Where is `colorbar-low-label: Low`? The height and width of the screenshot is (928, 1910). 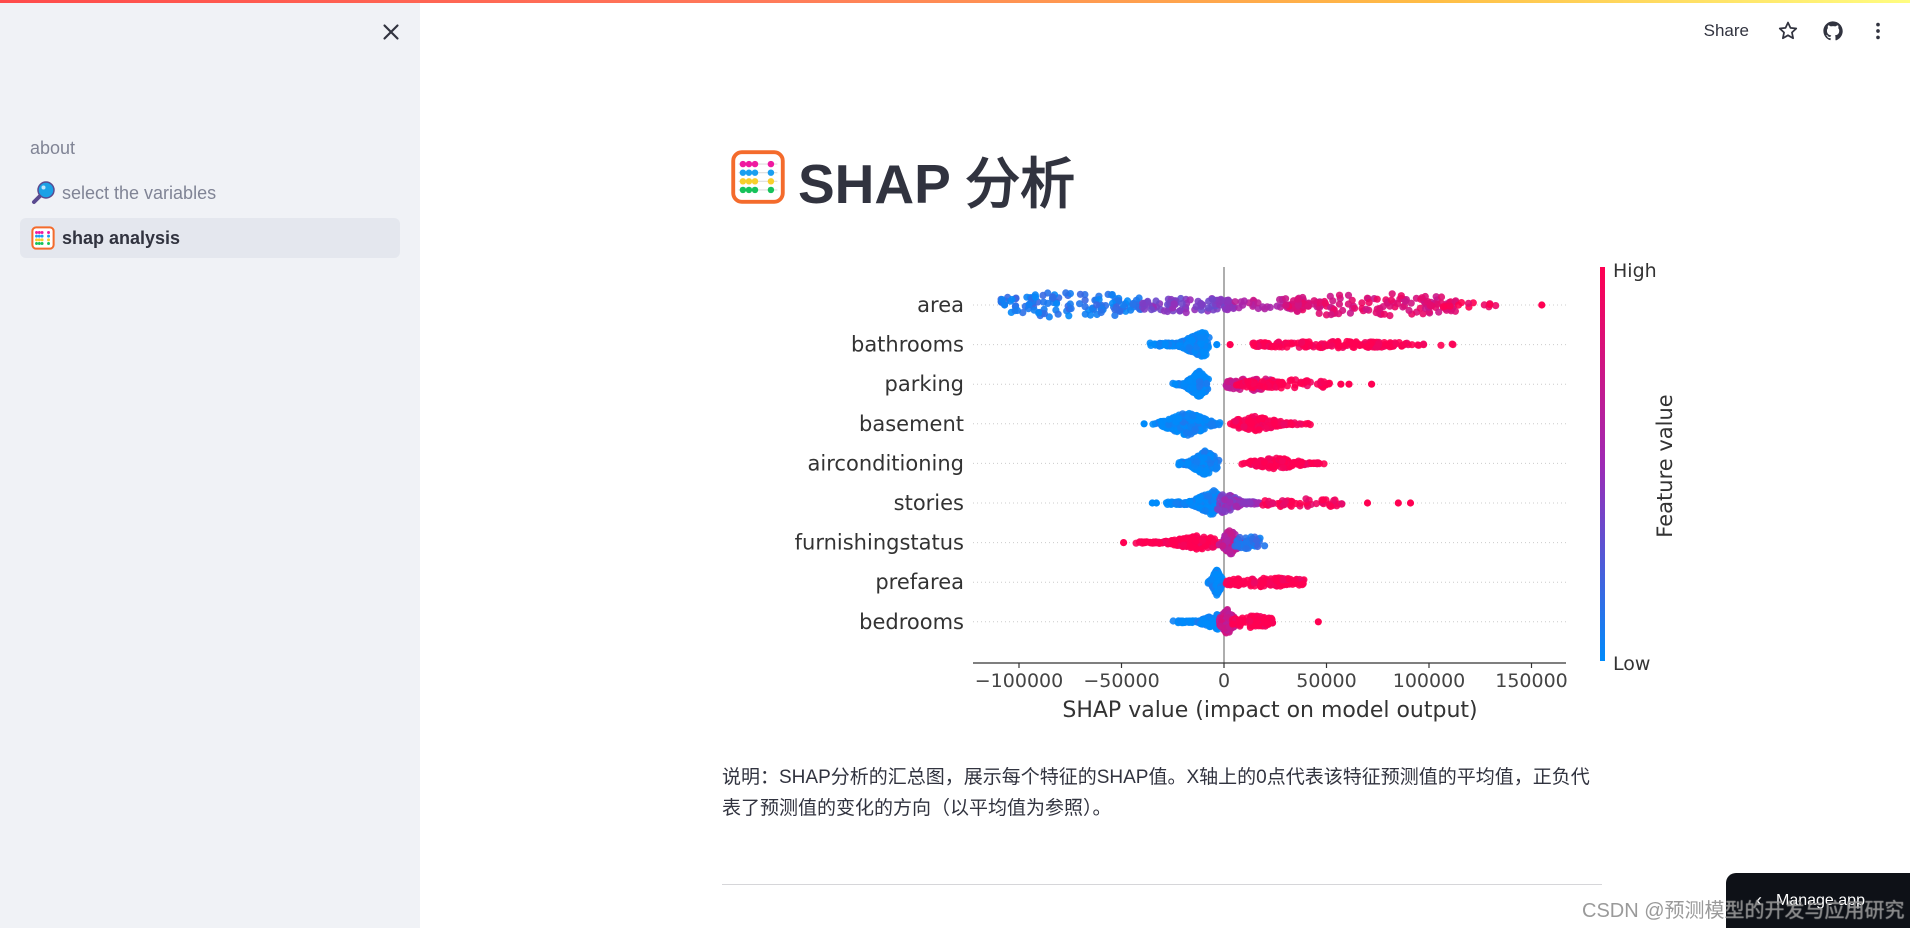 colorbar-low-label: Low is located at coordinates (1631, 664).